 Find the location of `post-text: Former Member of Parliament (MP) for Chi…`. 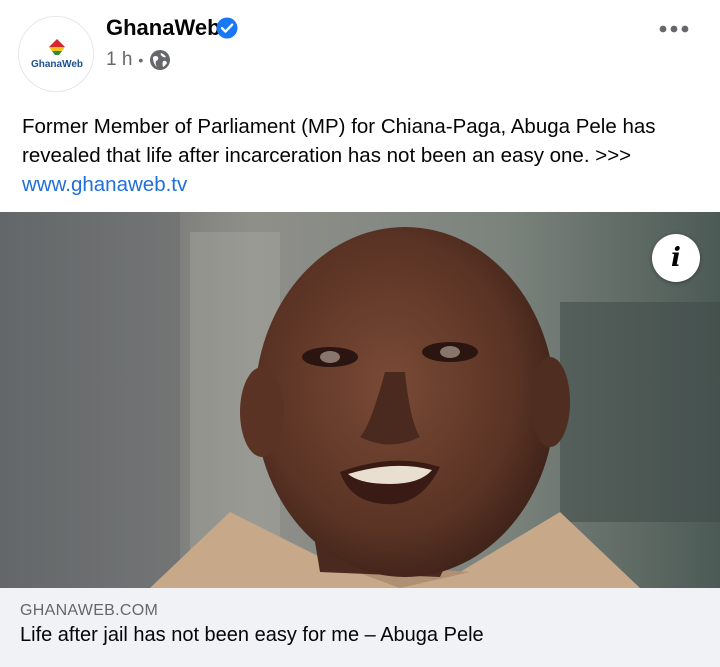

post-text: Former Member of Parliament (MP) for Chi… is located at coordinates (362, 155).